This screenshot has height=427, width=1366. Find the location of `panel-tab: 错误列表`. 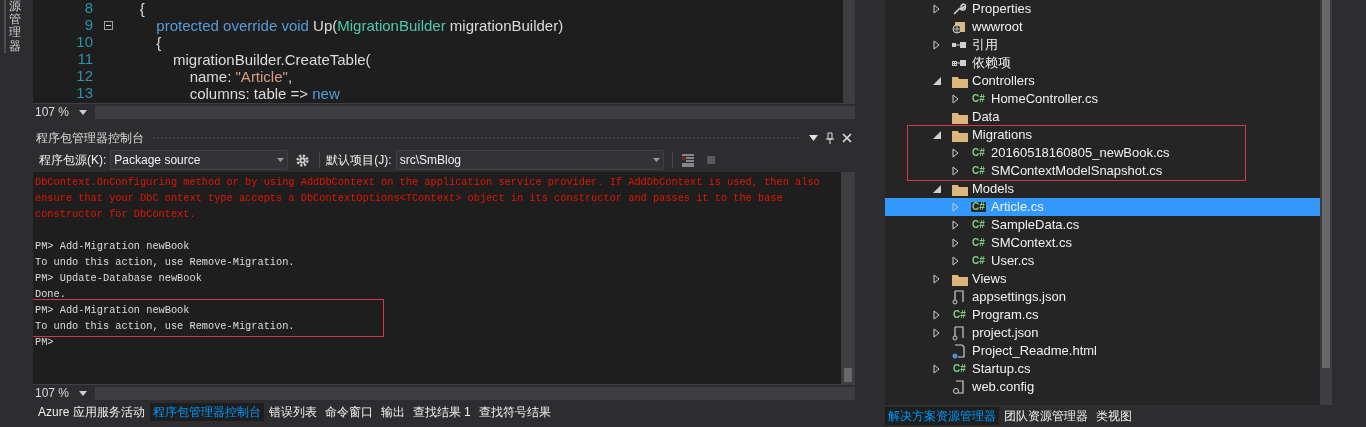

panel-tab: 错误列表 is located at coordinates (292, 411).